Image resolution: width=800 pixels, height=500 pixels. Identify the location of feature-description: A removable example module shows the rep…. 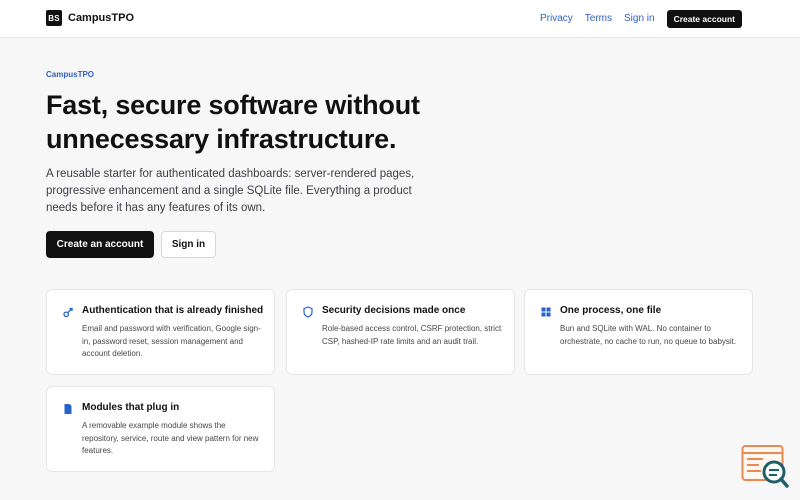
(170, 438).